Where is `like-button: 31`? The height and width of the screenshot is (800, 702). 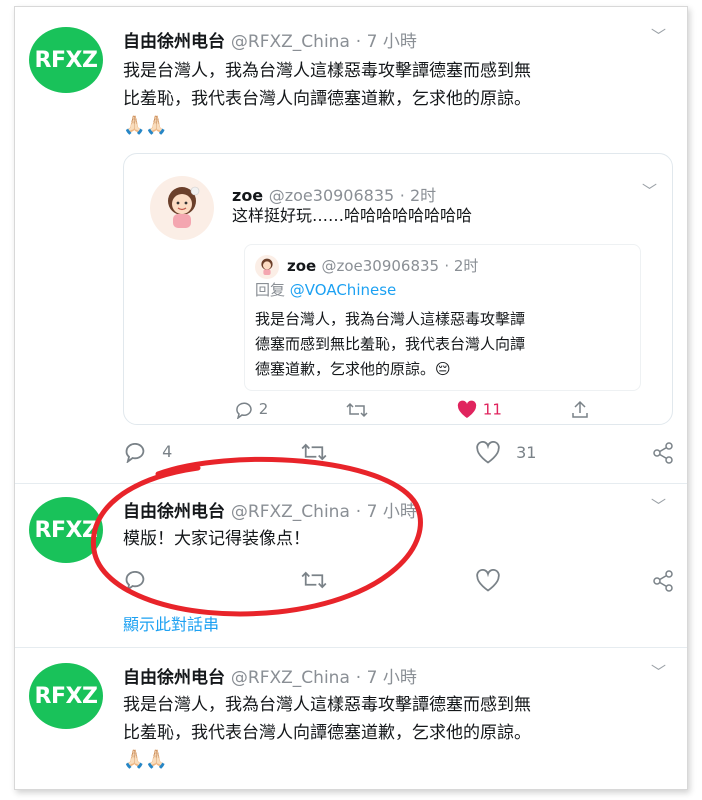
like-button: 31 is located at coordinates (505, 453).